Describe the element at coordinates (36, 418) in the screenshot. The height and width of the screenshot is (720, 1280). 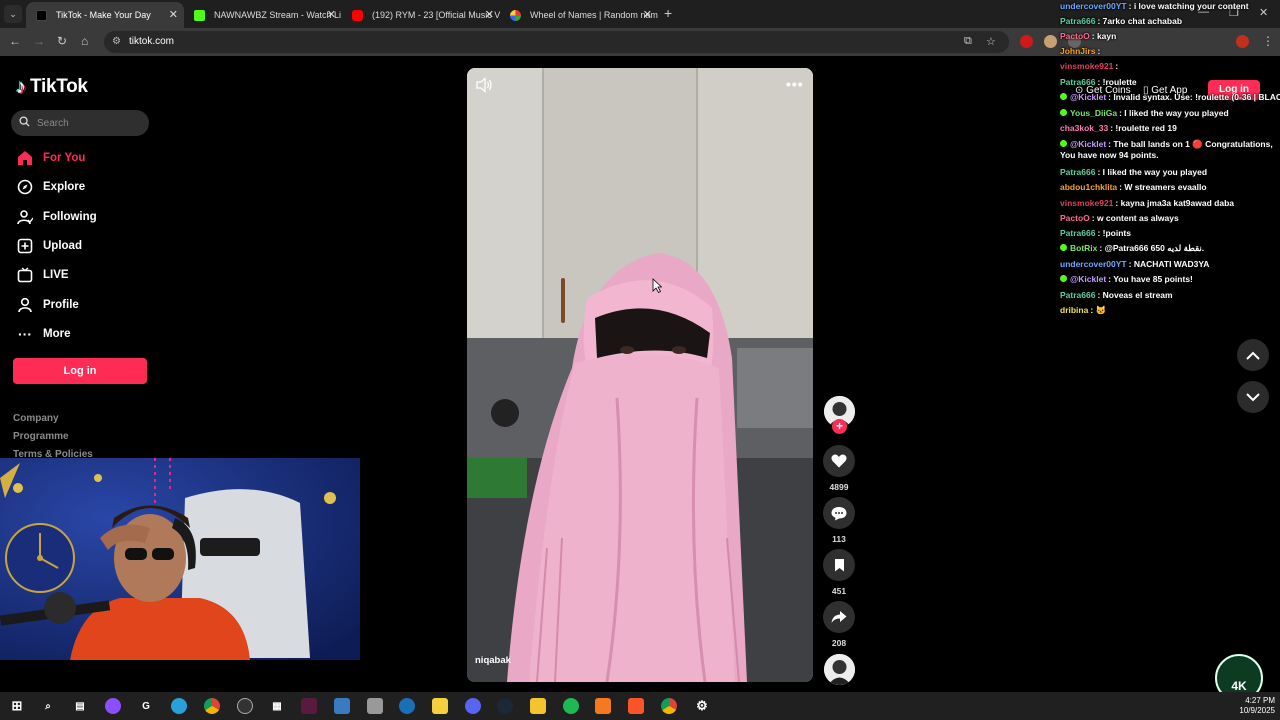
I see `footer-link-company: Company` at that location.